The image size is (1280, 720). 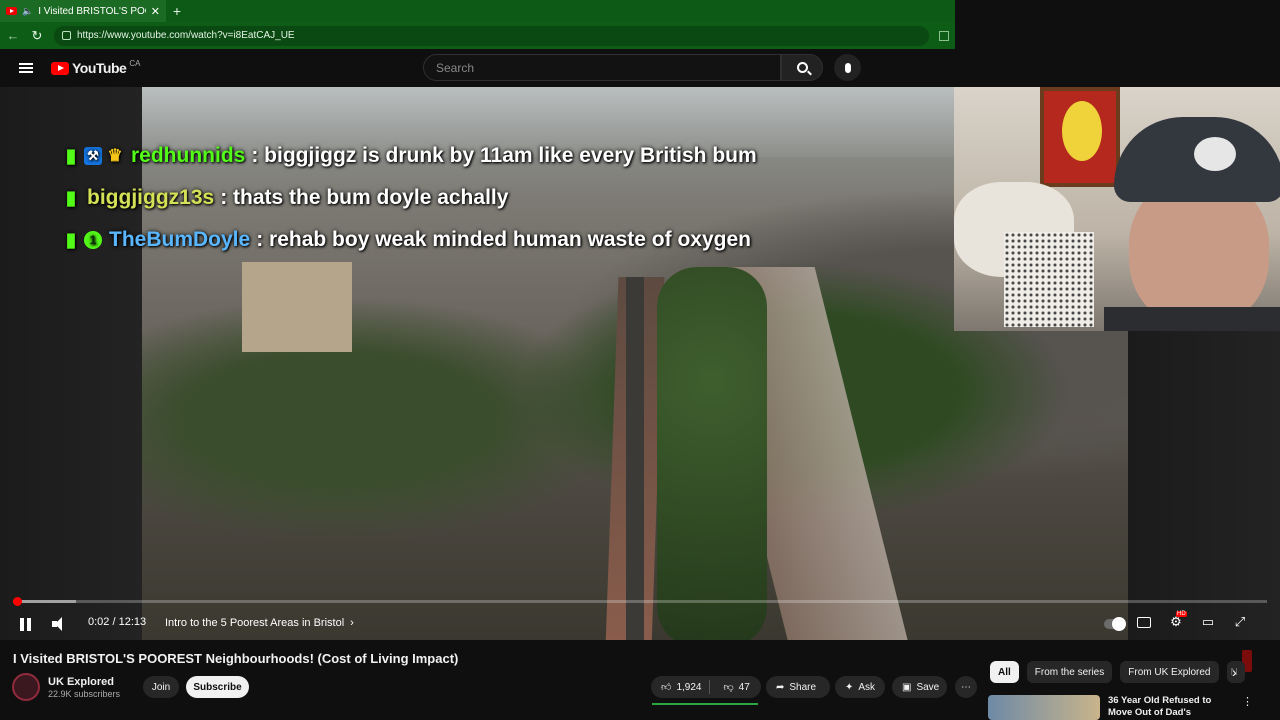 What do you see at coordinates (177, 11) in the screenshot?
I see `new-tab-button: +` at bounding box center [177, 11].